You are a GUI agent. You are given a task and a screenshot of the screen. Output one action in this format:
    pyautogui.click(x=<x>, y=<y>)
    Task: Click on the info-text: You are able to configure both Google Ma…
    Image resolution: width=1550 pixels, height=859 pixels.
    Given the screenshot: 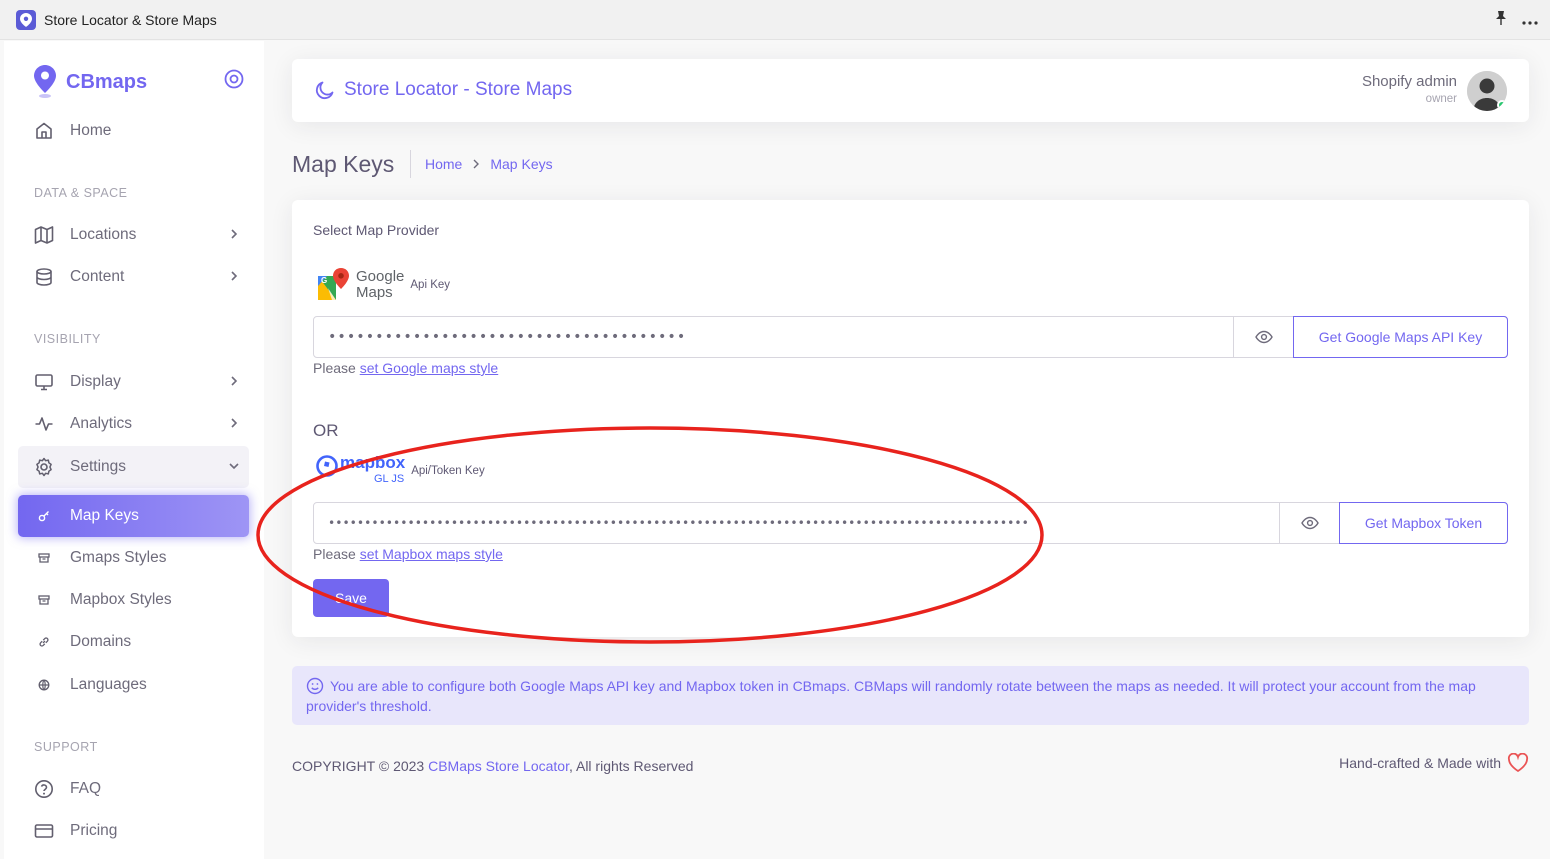 What is the action you would take?
    pyautogui.click(x=891, y=696)
    